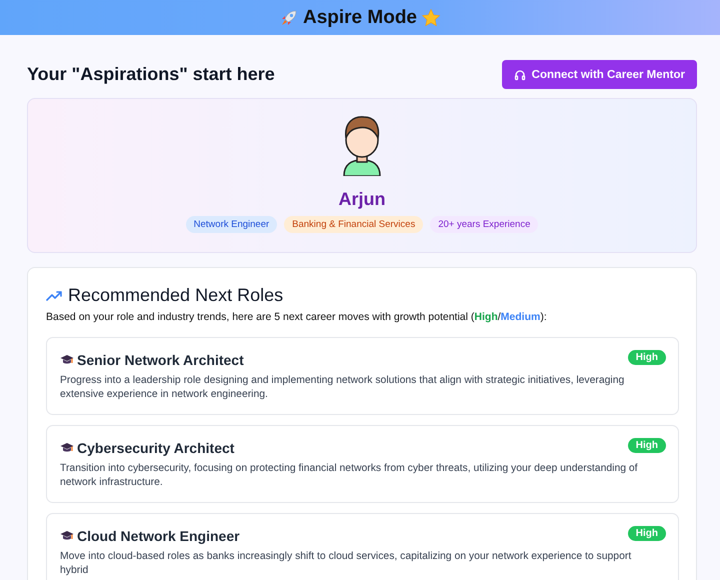 The width and height of the screenshot is (720, 580). I want to click on headphones-icon, so click(520, 74).